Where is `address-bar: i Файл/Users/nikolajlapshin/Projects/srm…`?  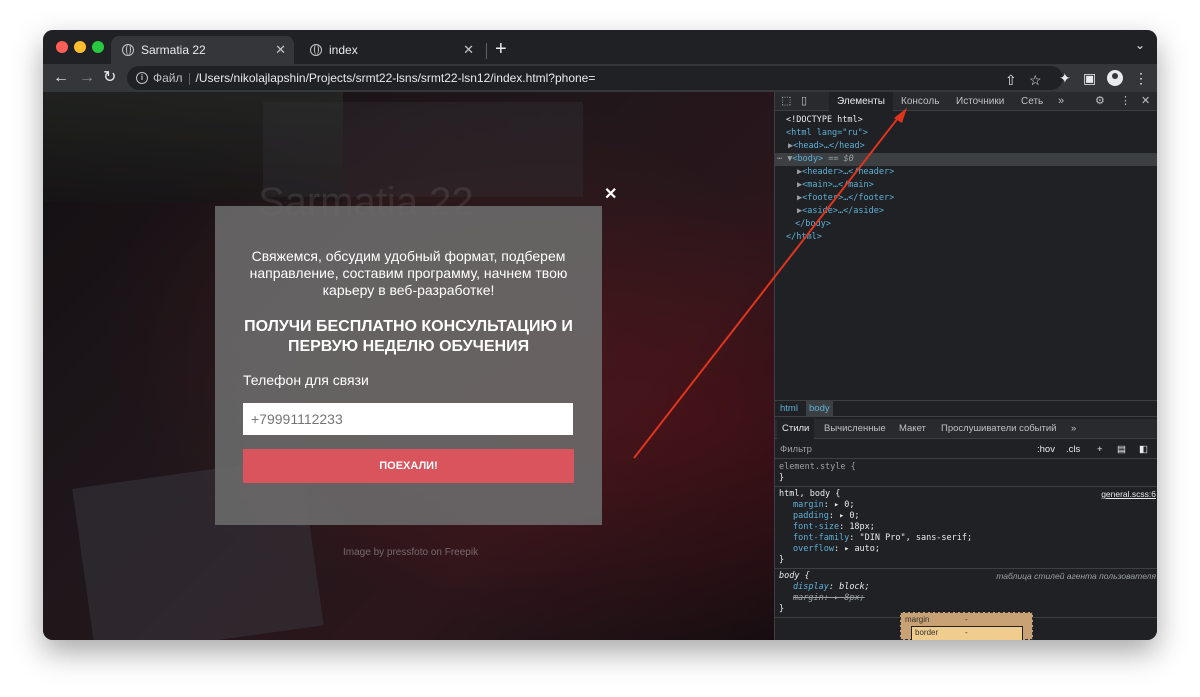 address-bar: i Файл/Users/nikolajlapshin/Projects/srm… is located at coordinates (595, 78).